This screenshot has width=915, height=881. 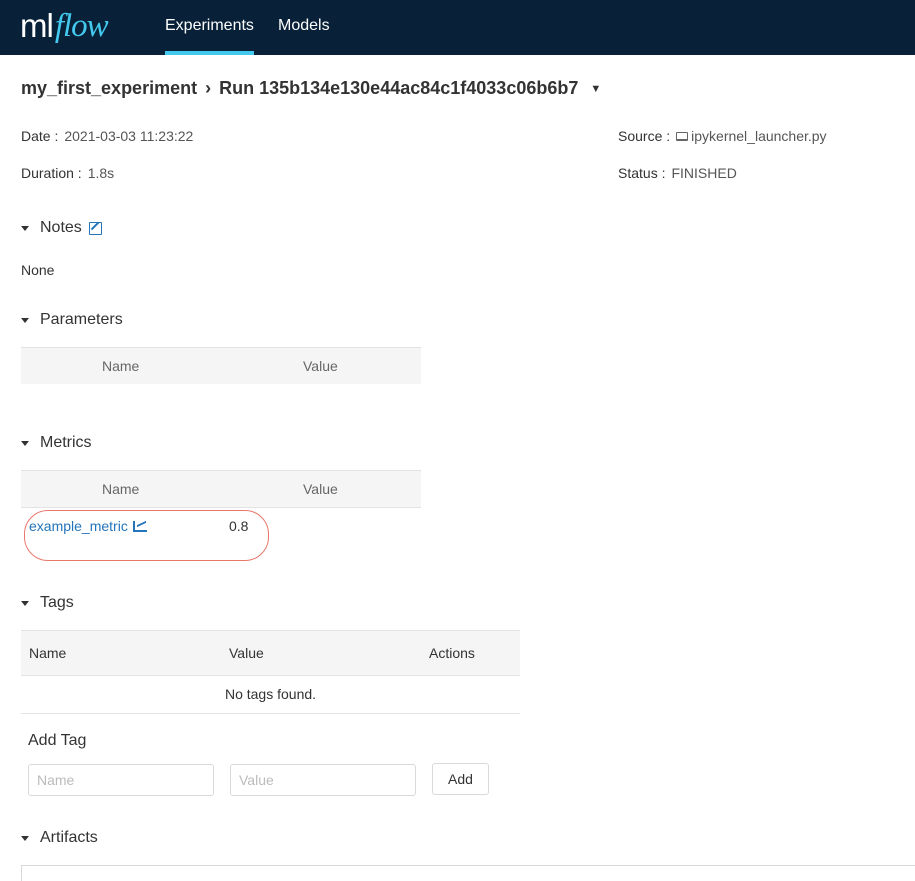 What do you see at coordinates (38, 270) in the screenshot?
I see `notes-value: None` at bounding box center [38, 270].